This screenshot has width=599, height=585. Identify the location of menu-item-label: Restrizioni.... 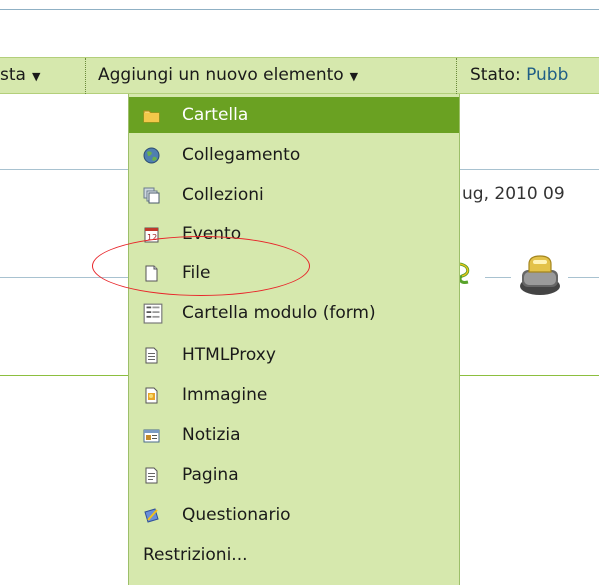
(195, 555).